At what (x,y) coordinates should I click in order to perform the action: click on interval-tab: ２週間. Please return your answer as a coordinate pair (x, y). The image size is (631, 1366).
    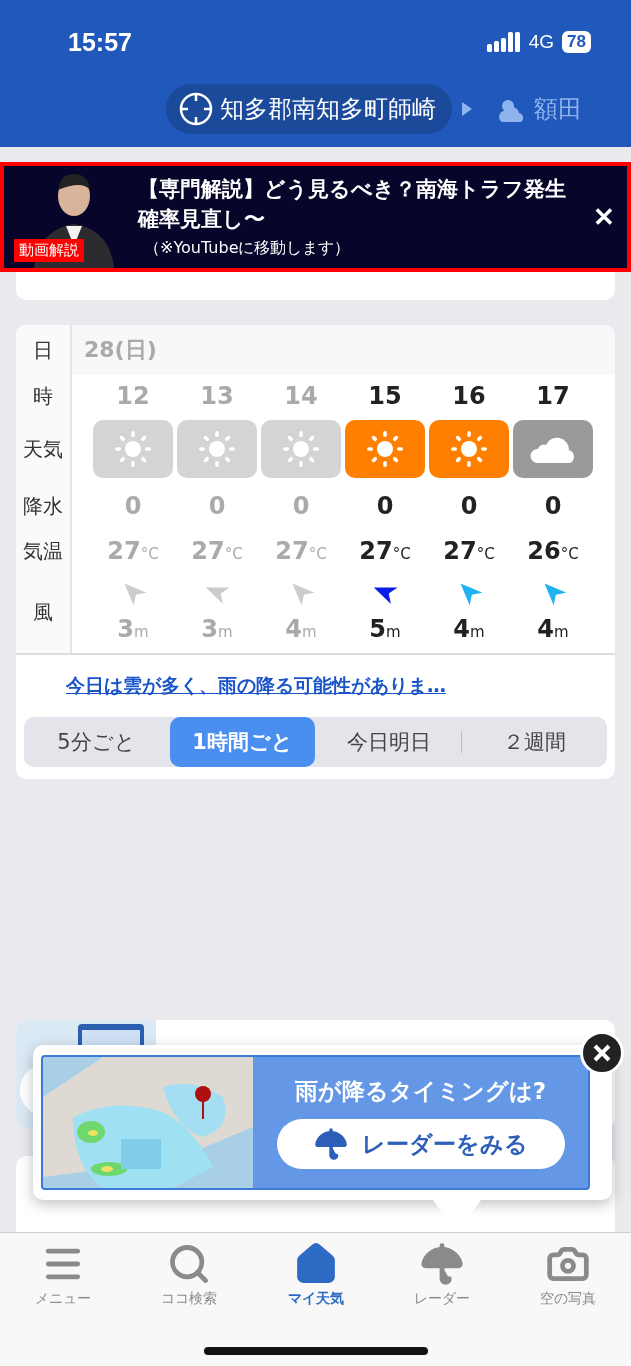
    Looking at the image, I should click on (534, 742).